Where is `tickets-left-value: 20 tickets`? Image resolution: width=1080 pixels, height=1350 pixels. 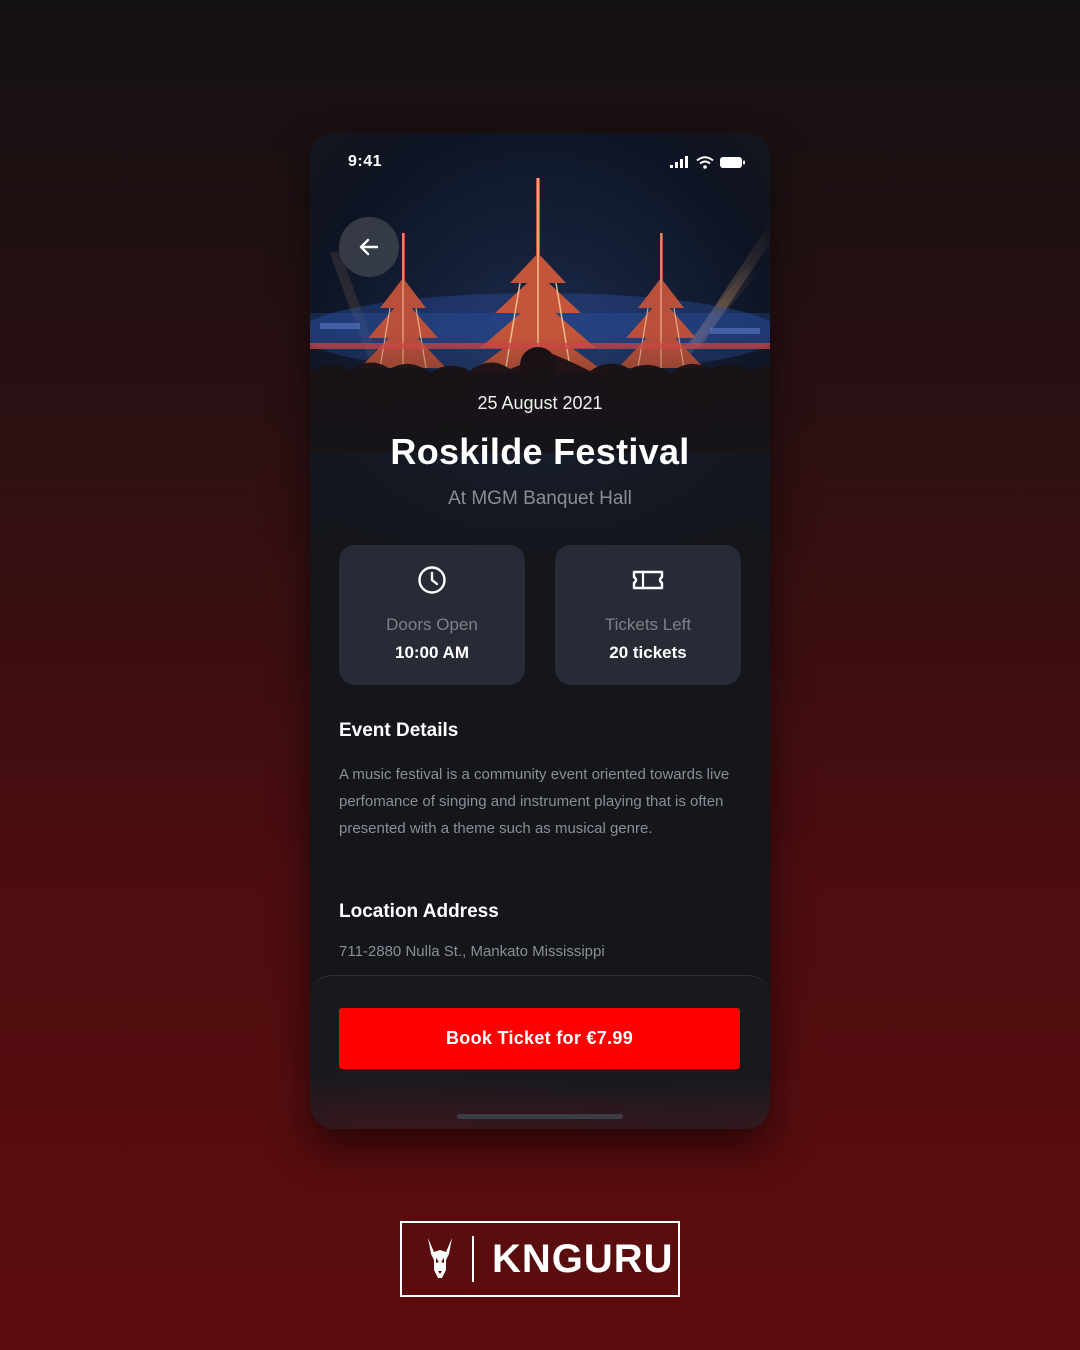
tickets-left-value: 20 tickets is located at coordinates (648, 652).